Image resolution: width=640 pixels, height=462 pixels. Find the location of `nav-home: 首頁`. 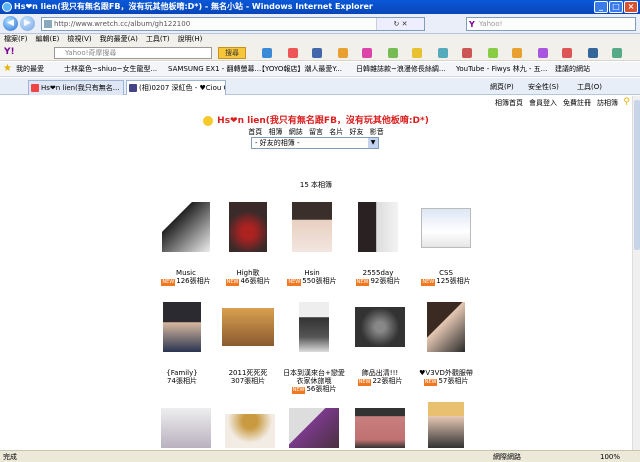

nav-home: 首頁 is located at coordinates (255, 132).